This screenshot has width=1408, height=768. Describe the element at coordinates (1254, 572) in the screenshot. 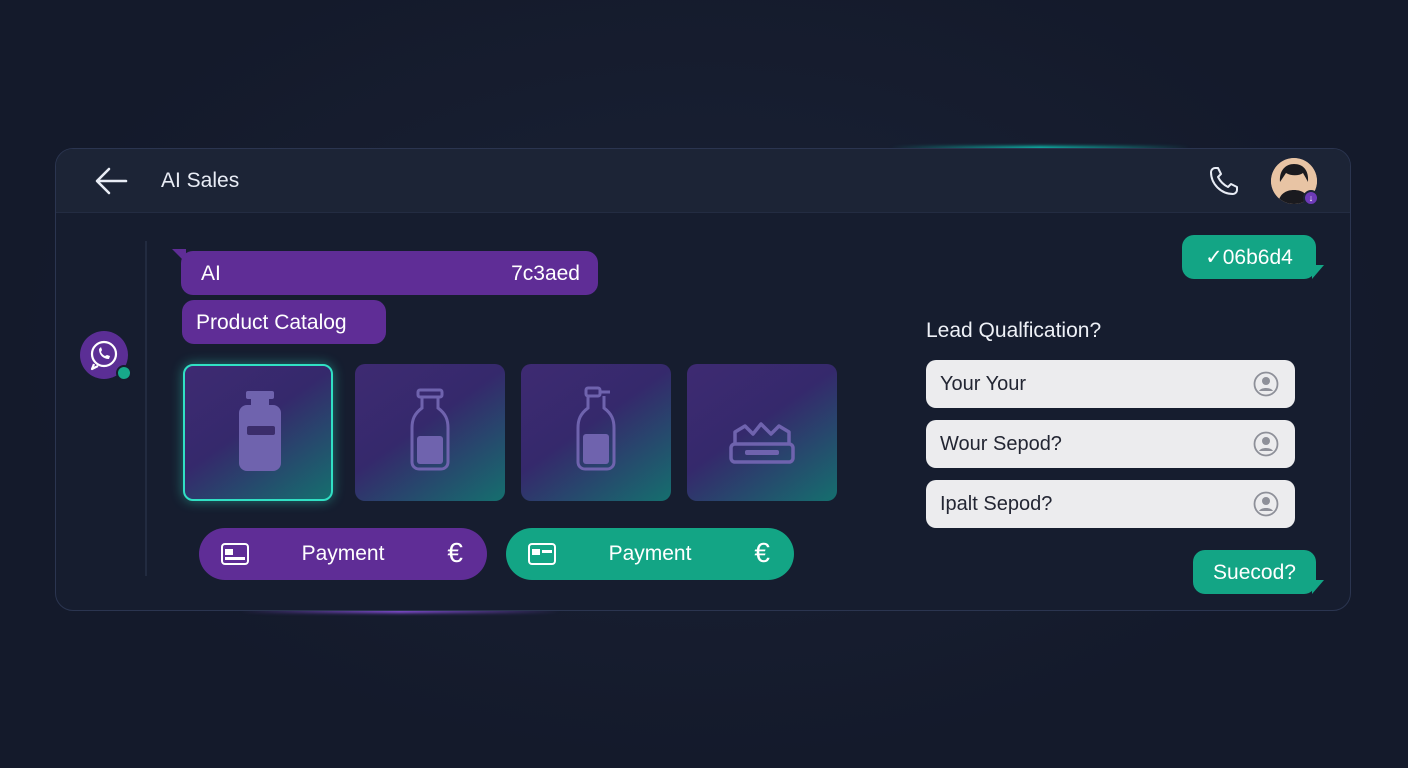

I see `outgoing-message-bottom: Suecod?` at that location.